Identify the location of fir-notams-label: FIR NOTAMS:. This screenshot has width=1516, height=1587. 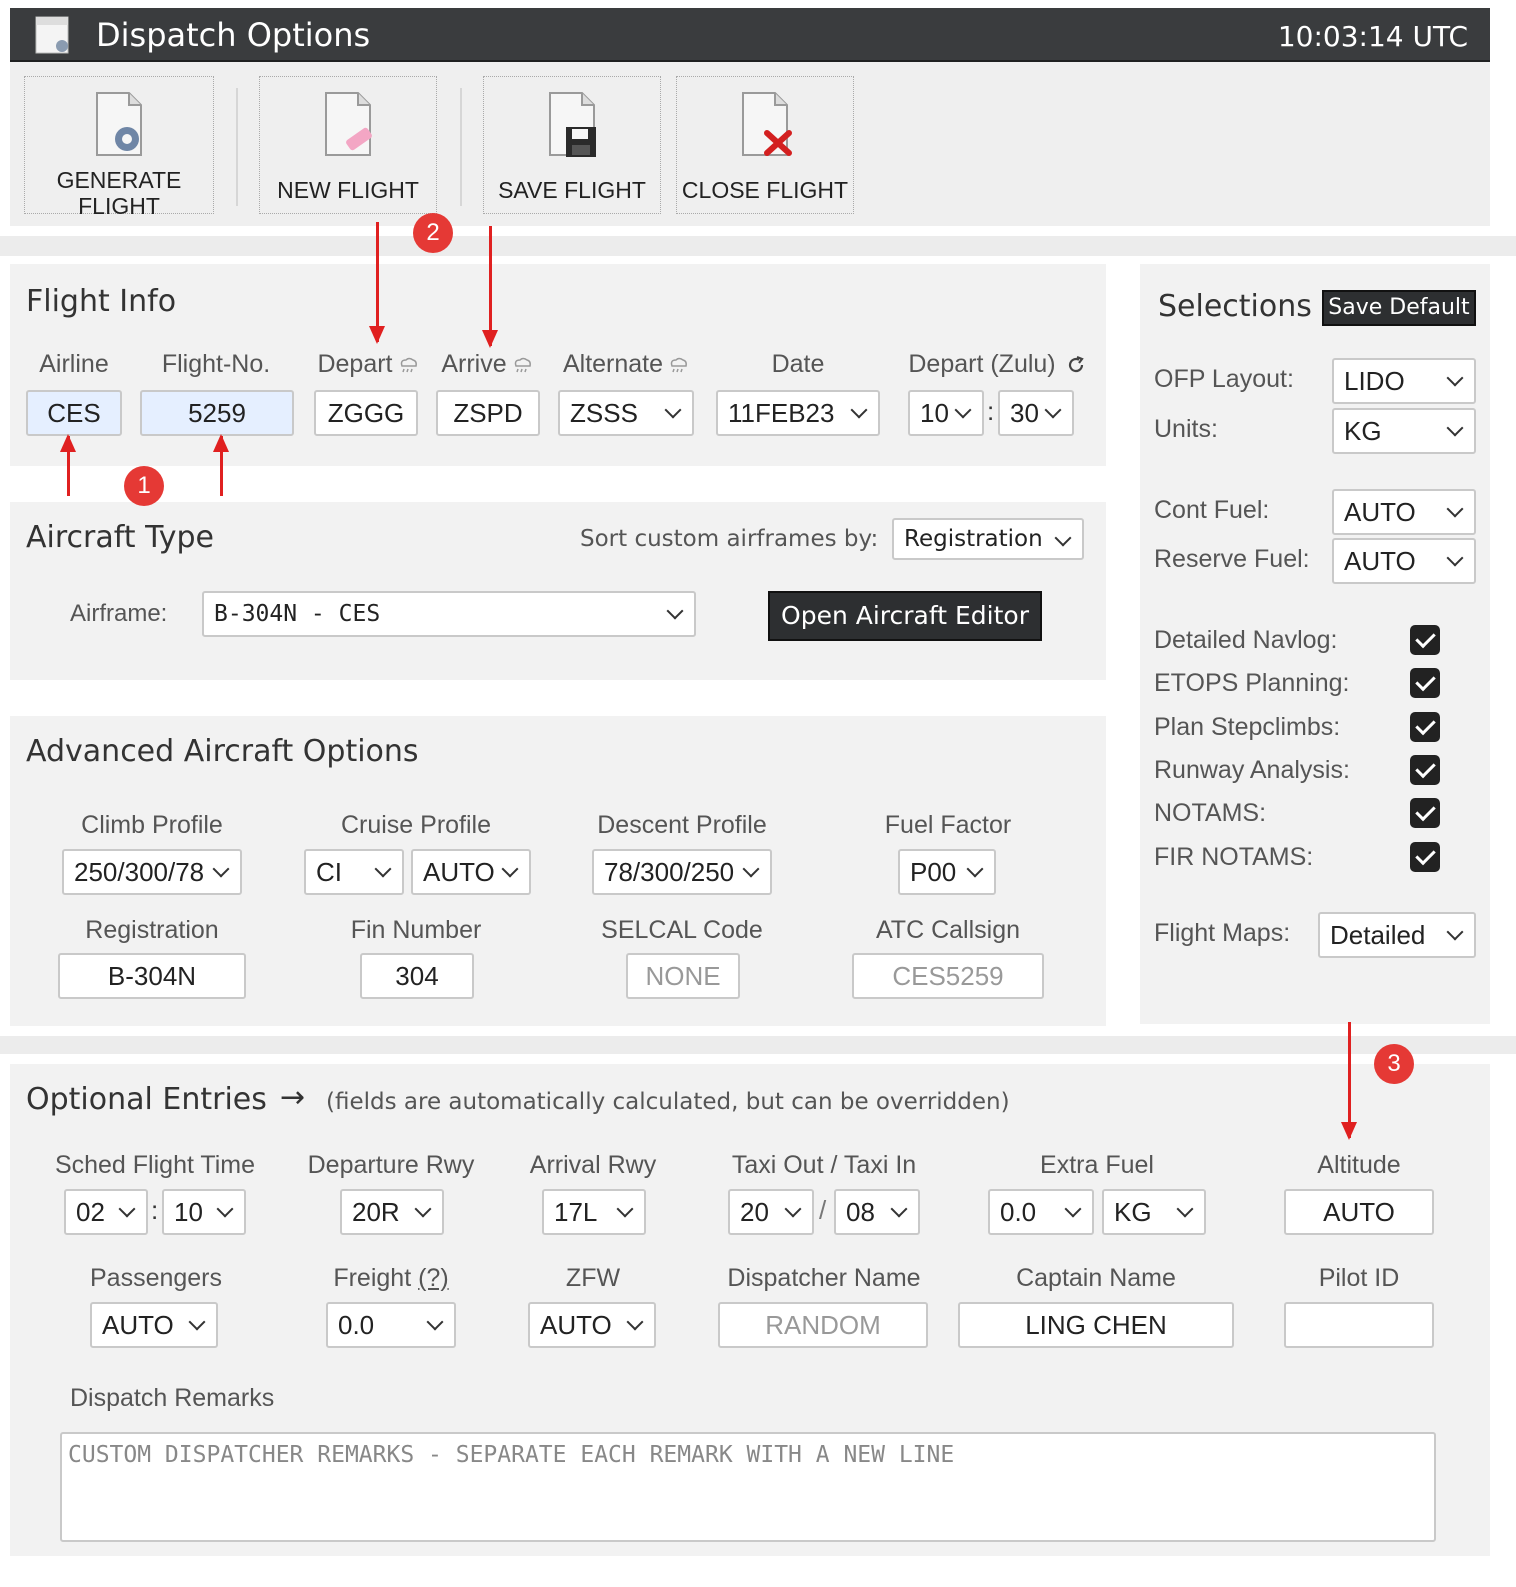
(1234, 857).